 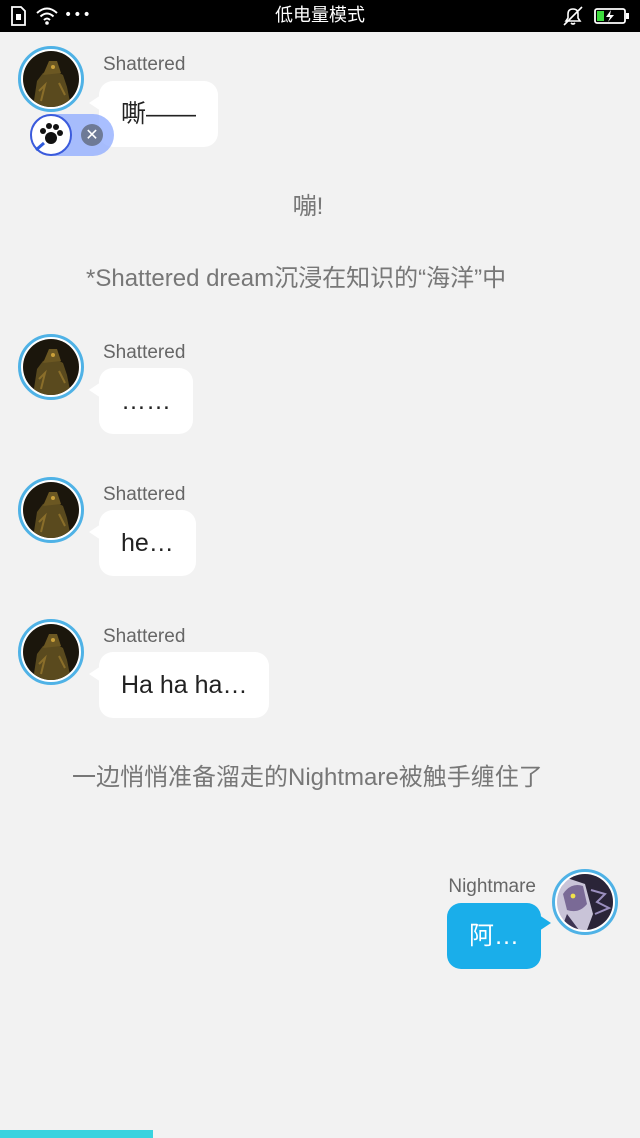 What do you see at coordinates (611, 16) in the screenshot?
I see `battery-charging-icon` at bounding box center [611, 16].